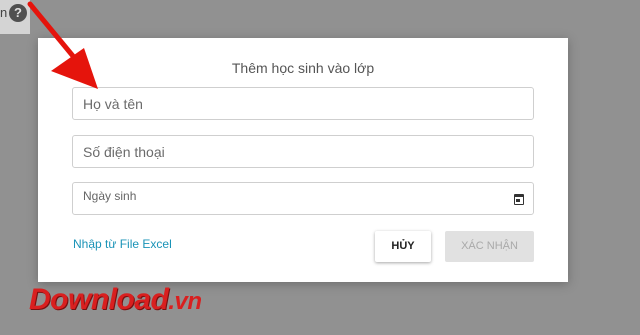 This screenshot has width=640, height=335. What do you see at coordinates (303, 103) in the screenshot?
I see `fullname-field: Họ và tên` at bounding box center [303, 103].